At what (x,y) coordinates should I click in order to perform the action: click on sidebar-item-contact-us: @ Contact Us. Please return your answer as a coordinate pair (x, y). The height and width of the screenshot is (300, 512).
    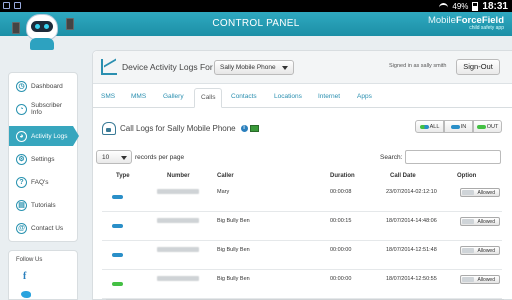
    Looking at the image, I should click on (44, 228).